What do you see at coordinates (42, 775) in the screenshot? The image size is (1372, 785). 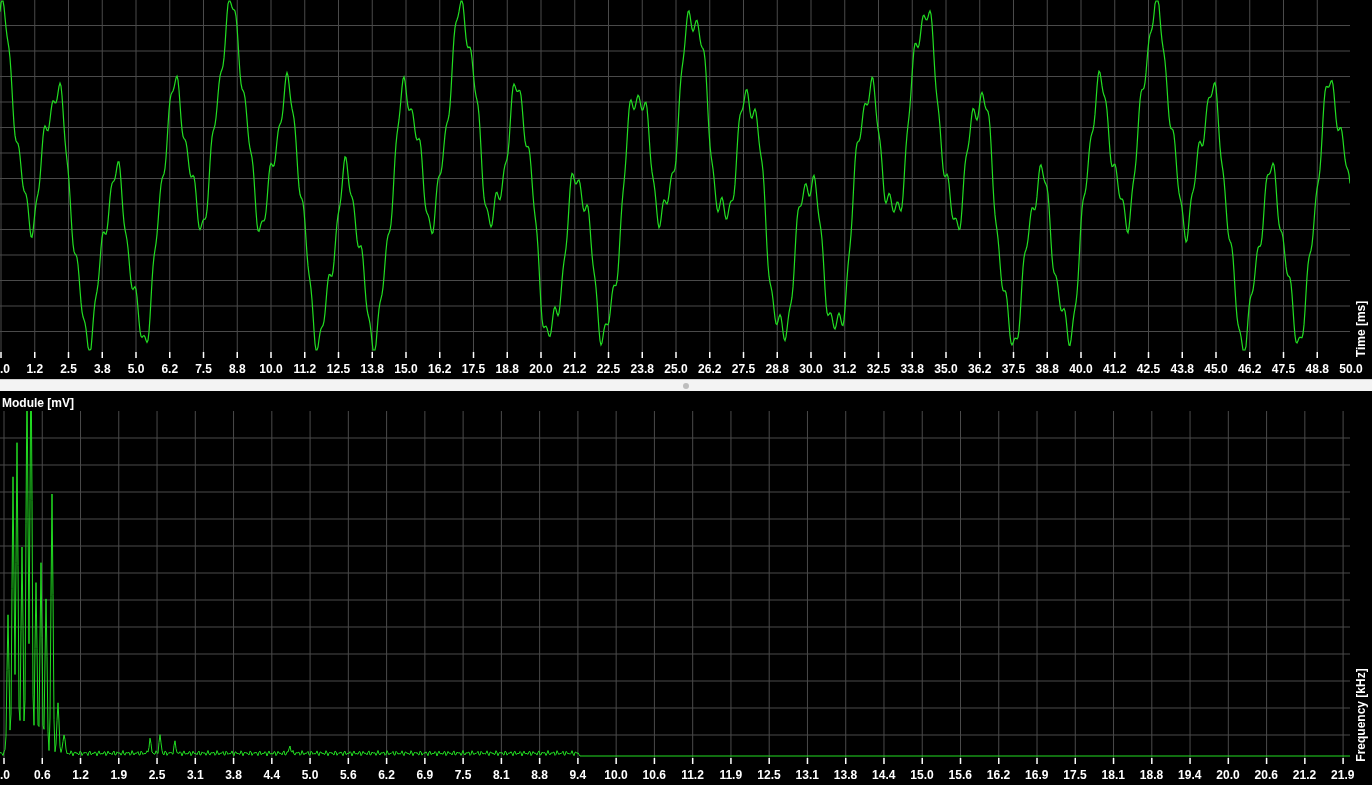 I see `tick-label: 0.6` at bounding box center [42, 775].